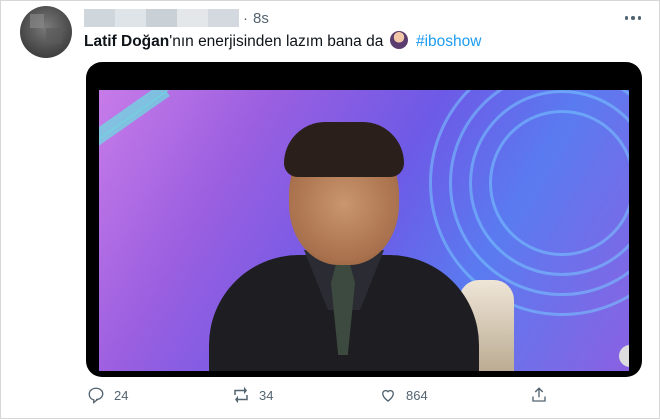 This screenshot has height=419, width=660. What do you see at coordinates (252, 395) in the screenshot?
I see `retweet-button: 34` at bounding box center [252, 395].